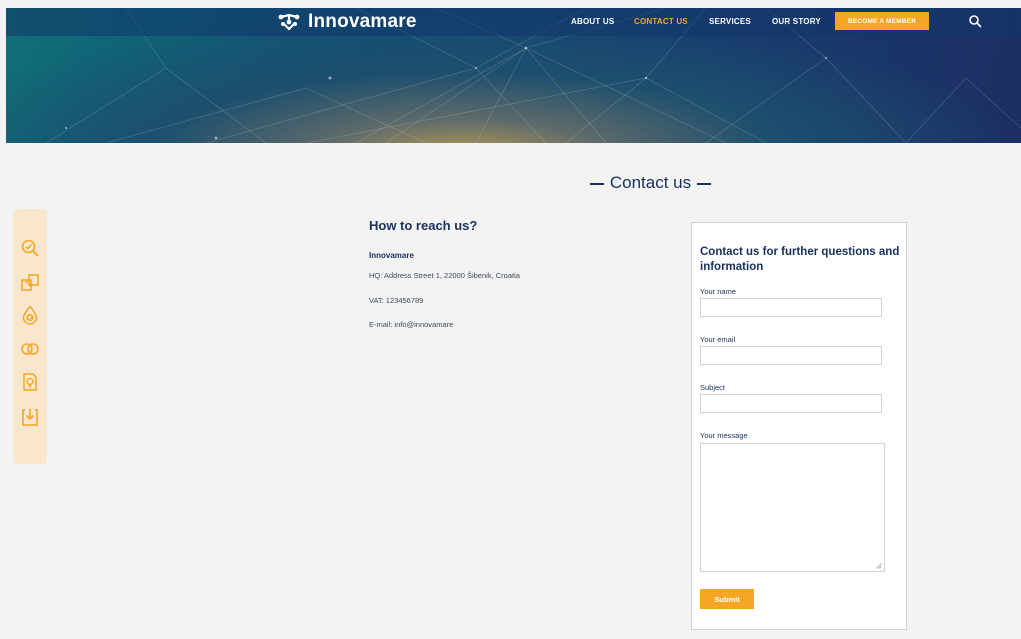 Image resolution: width=1021 pixels, height=639 pixels. What do you see at coordinates (791, 355) in the screenshot?
I see `email-input` at bounding box center [791, 355].